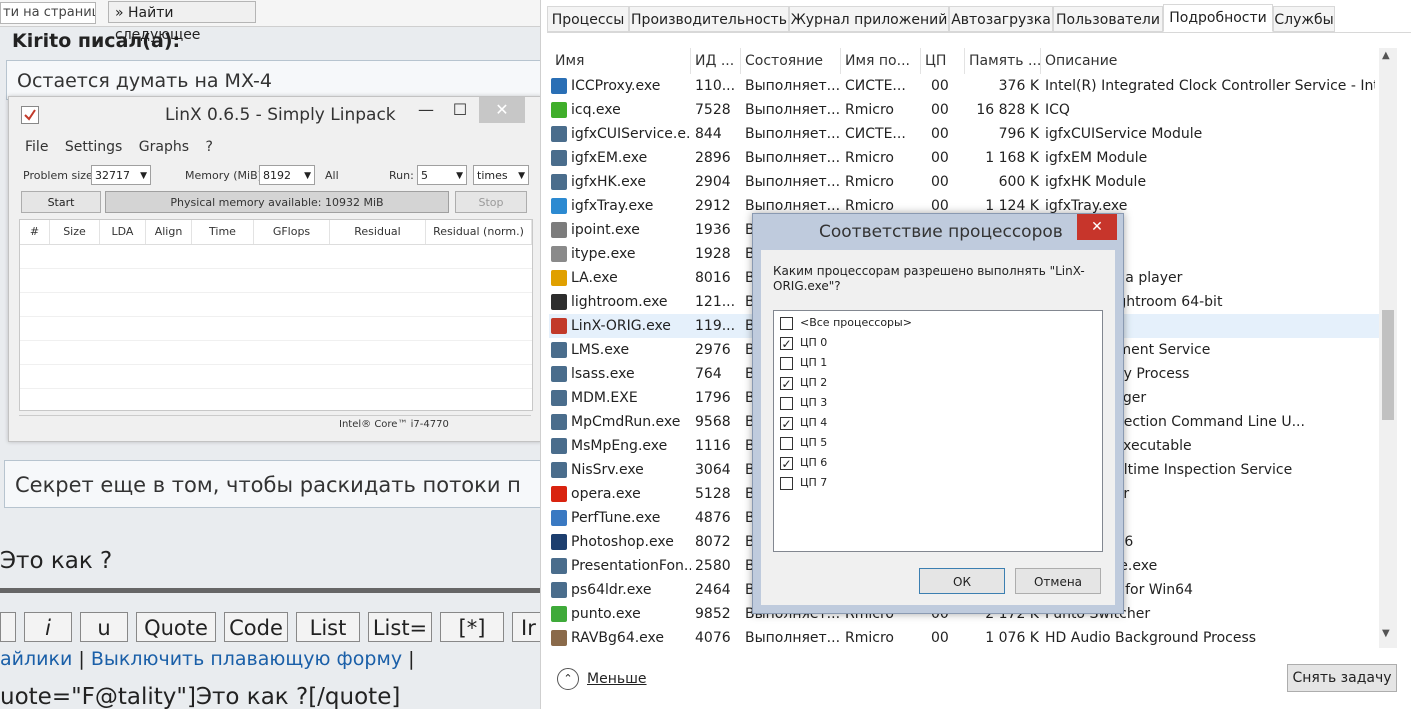  I want to click on tab-app-history: Журнал приложений, so click(869, 19).